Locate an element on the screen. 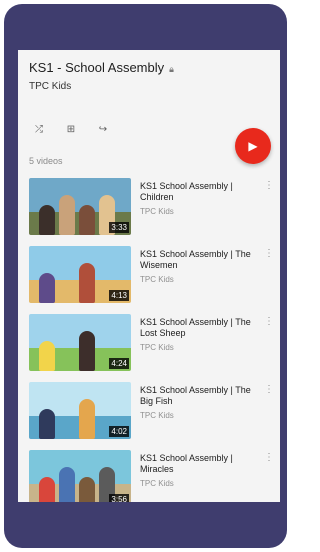 The image size is (320, 552). lock-icon: 🔒︎ is located at coordinates (171, 69).